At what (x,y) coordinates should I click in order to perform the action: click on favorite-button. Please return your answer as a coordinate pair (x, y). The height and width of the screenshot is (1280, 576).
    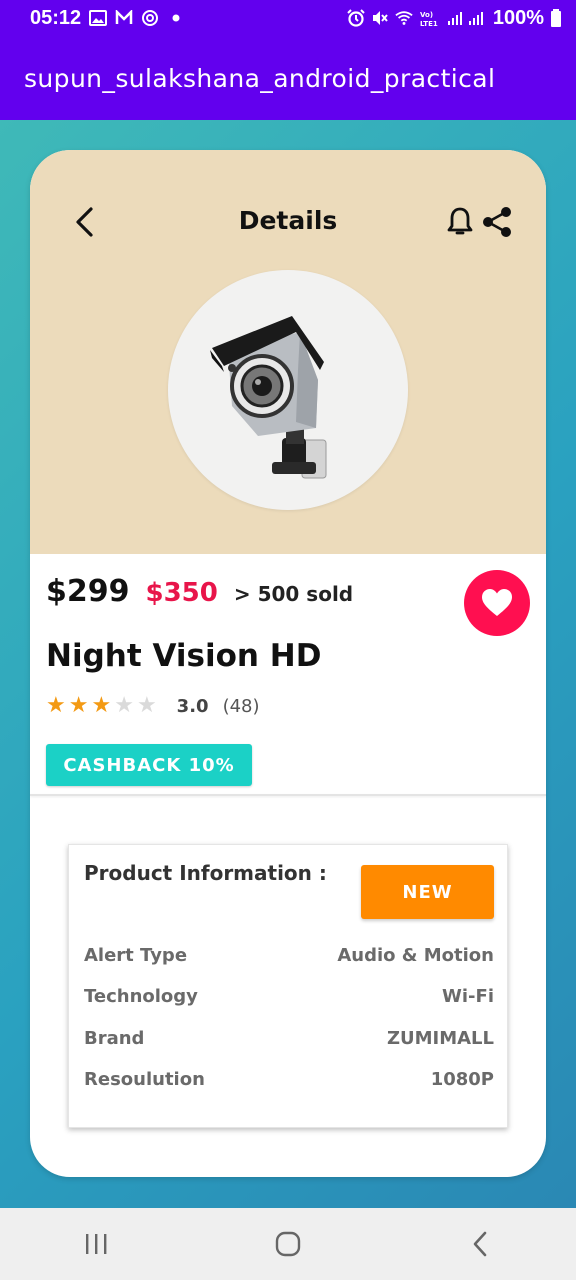
    Looking at the image, I should click on (497, 603).